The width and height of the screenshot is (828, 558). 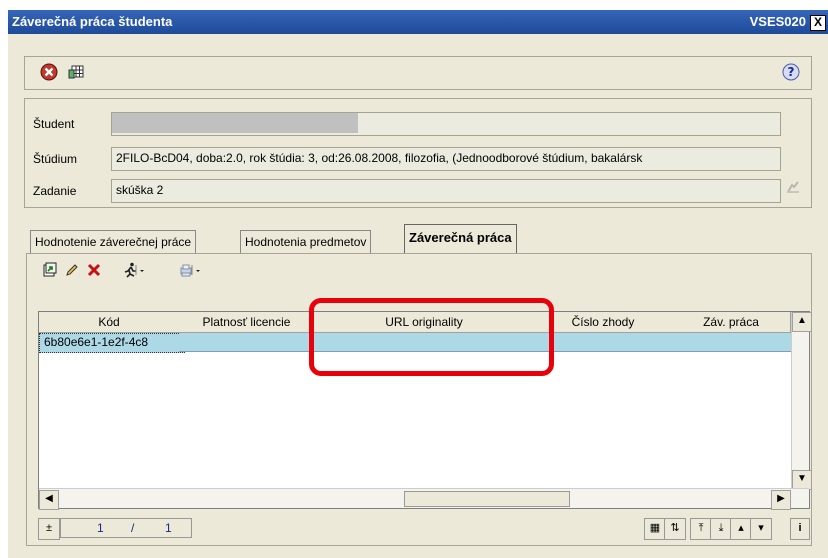 What do you see at coordinates (235, 123) in the screenshot?
I see `student-redaction` at bounding box center [235, 123].